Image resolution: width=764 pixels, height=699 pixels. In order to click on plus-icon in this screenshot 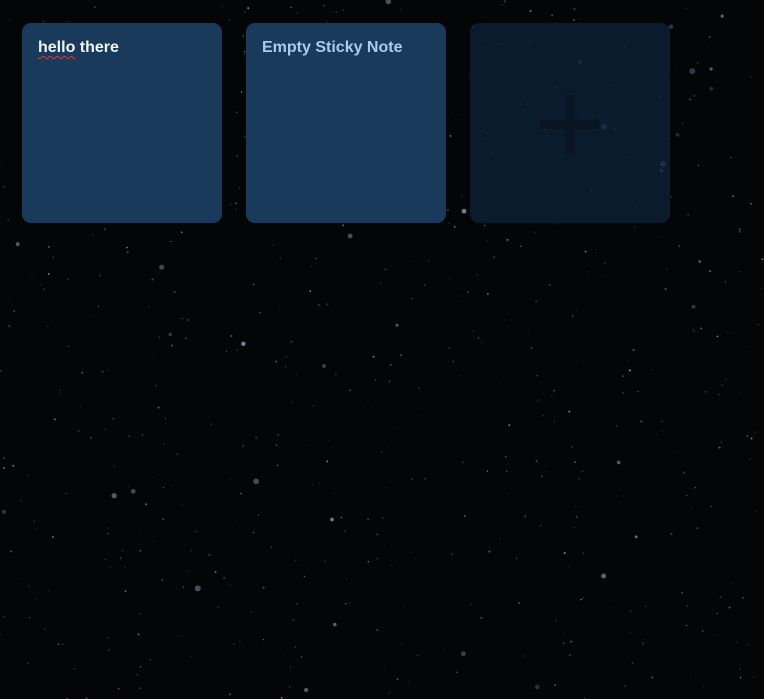, I will do `click(570, 125)`.